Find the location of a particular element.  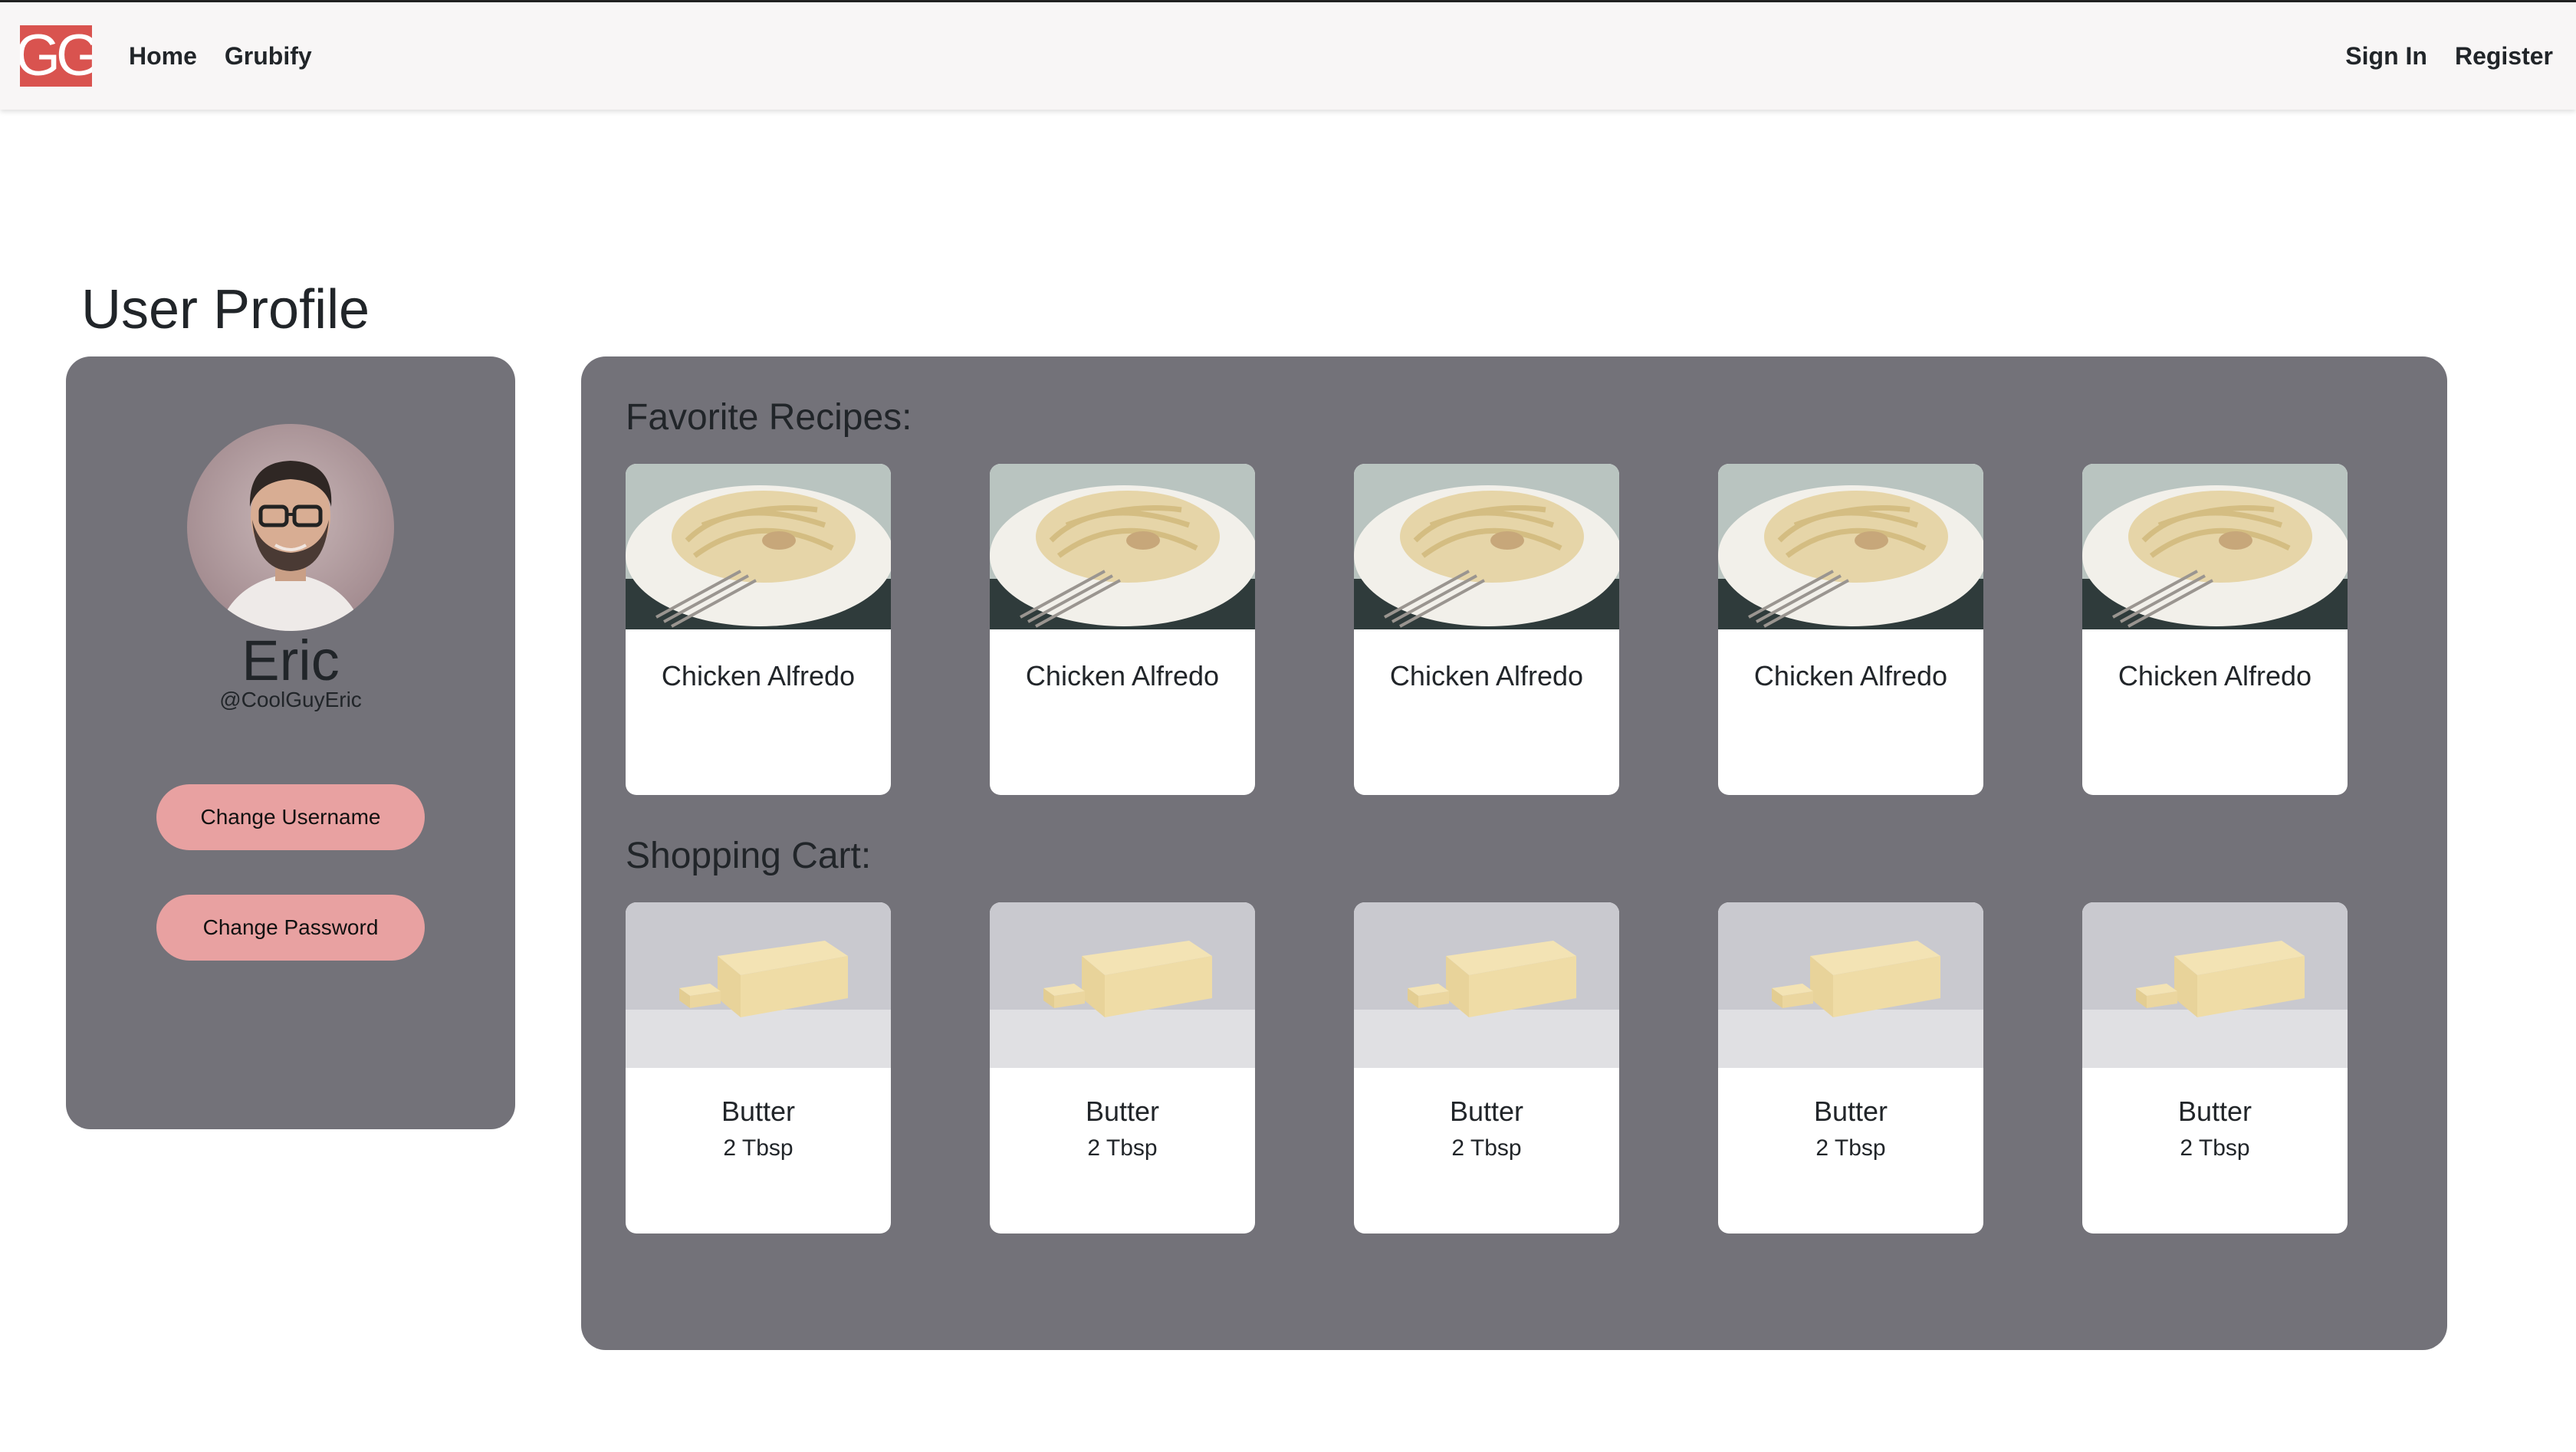

navbar: GG Home Grubify Sign In Register is located at coordinates (1288, 56).